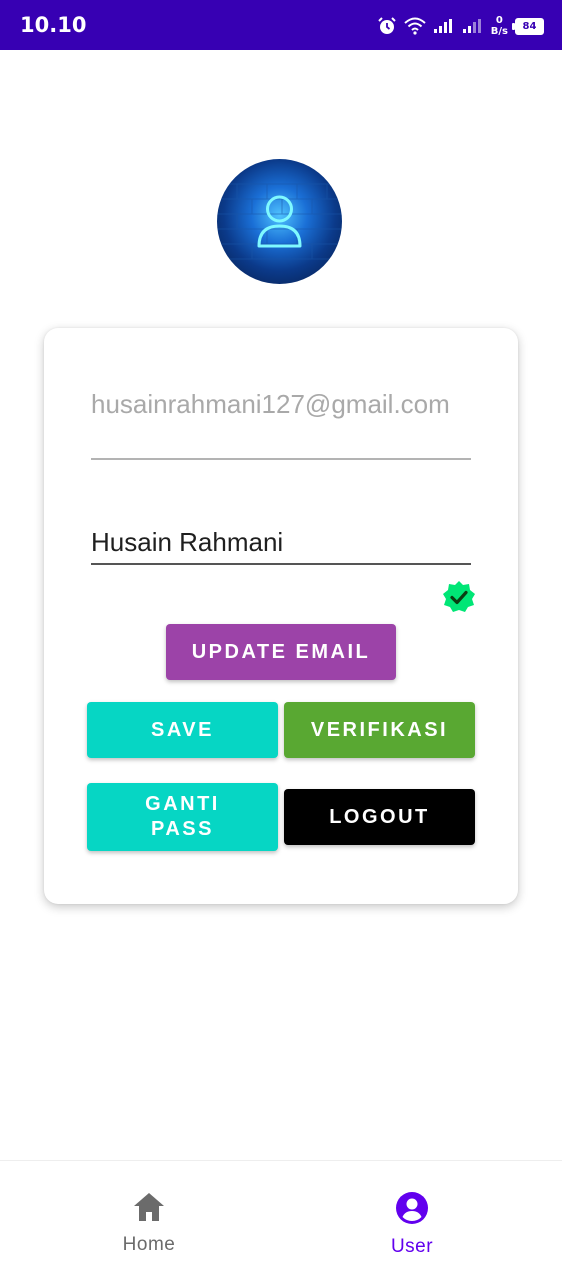 Image resolution: width=562 pixels, height=1281 pixels. What do you see at coordinates (415, 26) in the screenshot?
I see `wifi-icon` at bounding box center [415, 26].